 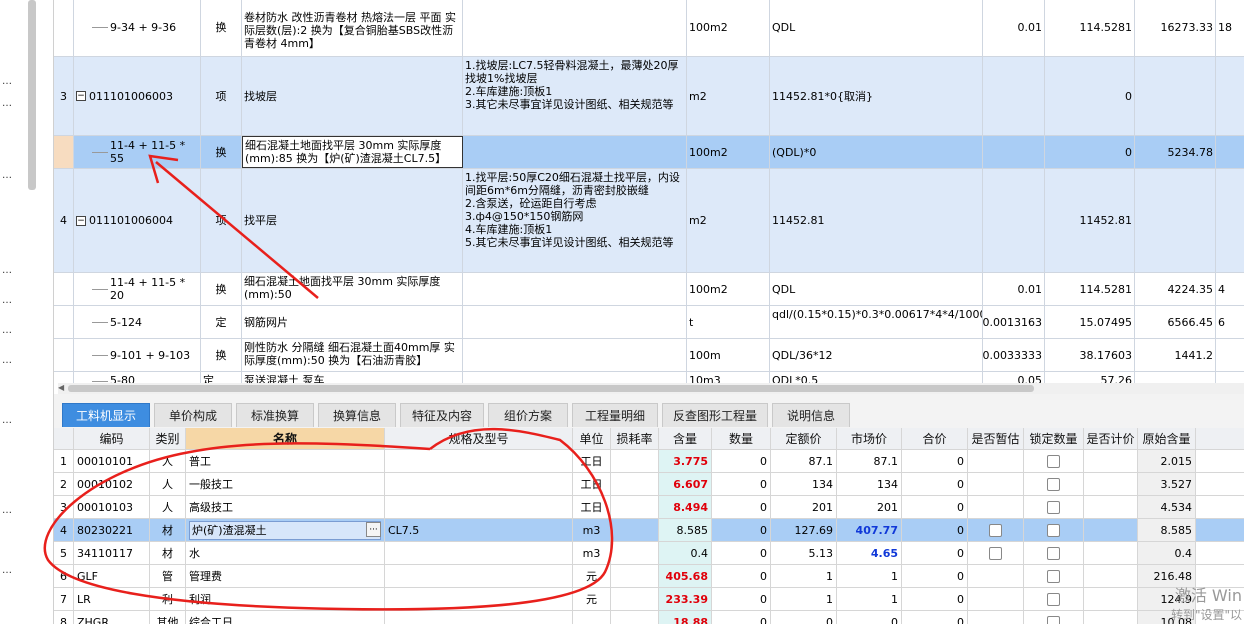 I want to click on table-row: 7 LR 利利润元 233.39 0 1 1 0 124.9, so click(x=649, y=599).